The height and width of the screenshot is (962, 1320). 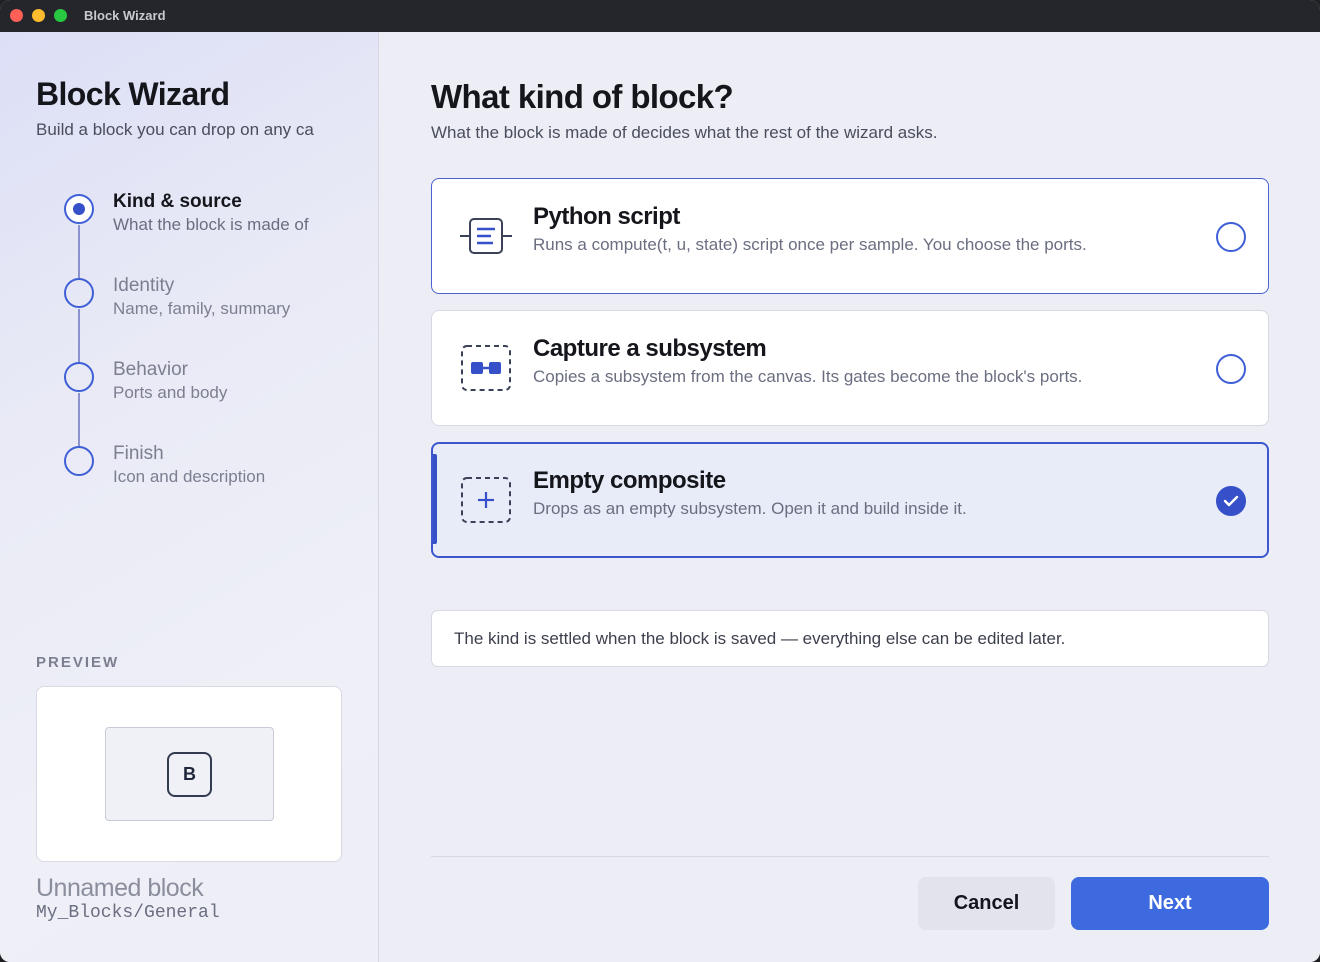 I want to click on maximize-window-button, so click(x=60, y=15).